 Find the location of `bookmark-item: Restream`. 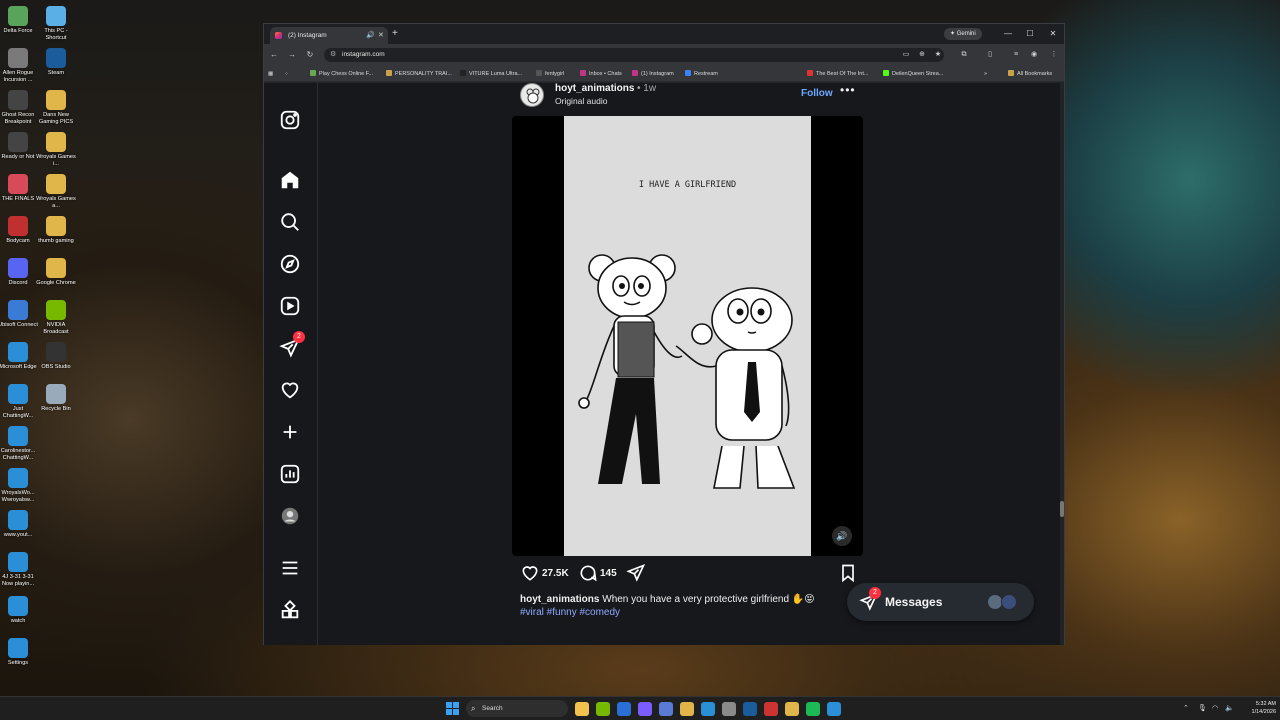

bookmark-item: Restream is located at coordinates (701, 74).